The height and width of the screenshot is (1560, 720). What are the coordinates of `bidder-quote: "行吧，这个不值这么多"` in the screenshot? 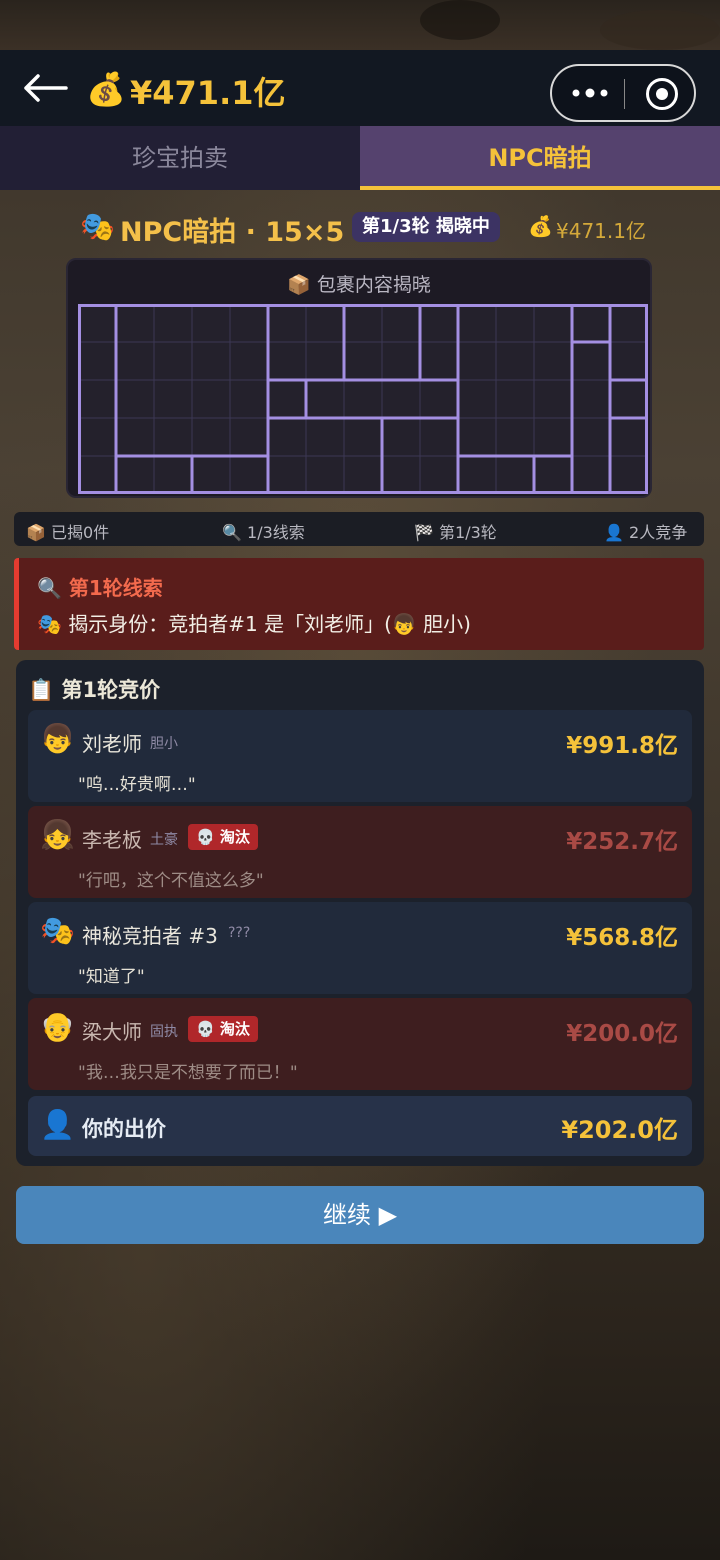 It's located at (171, 881).